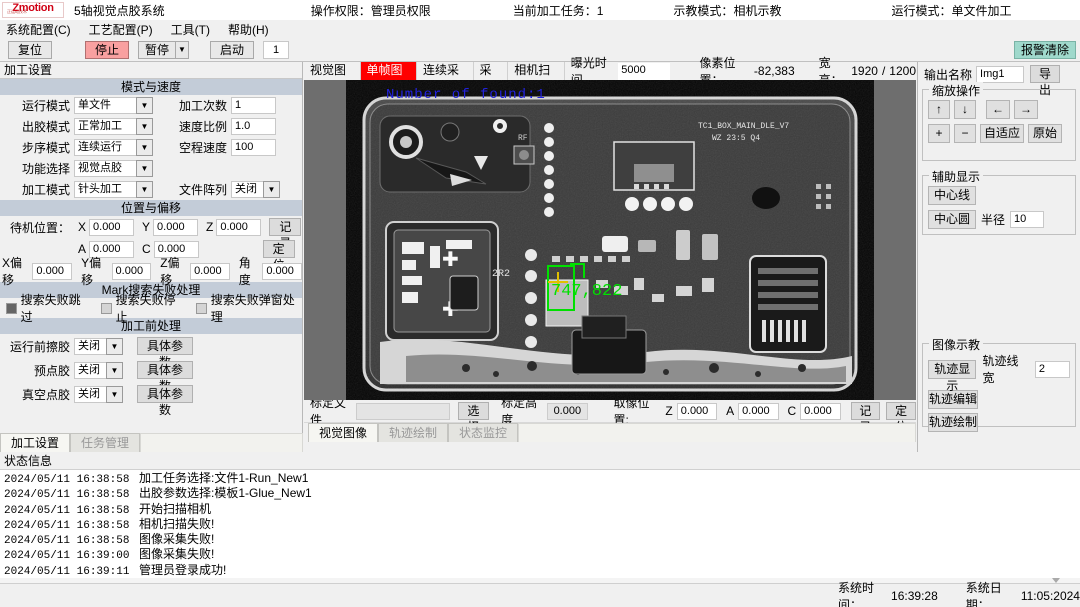 This screenshot has width=1080, height=607. Describe the element at coordinates (164, 50) in the screenshot. I see `pause-dropdown: 暂停 ▼` at that location.